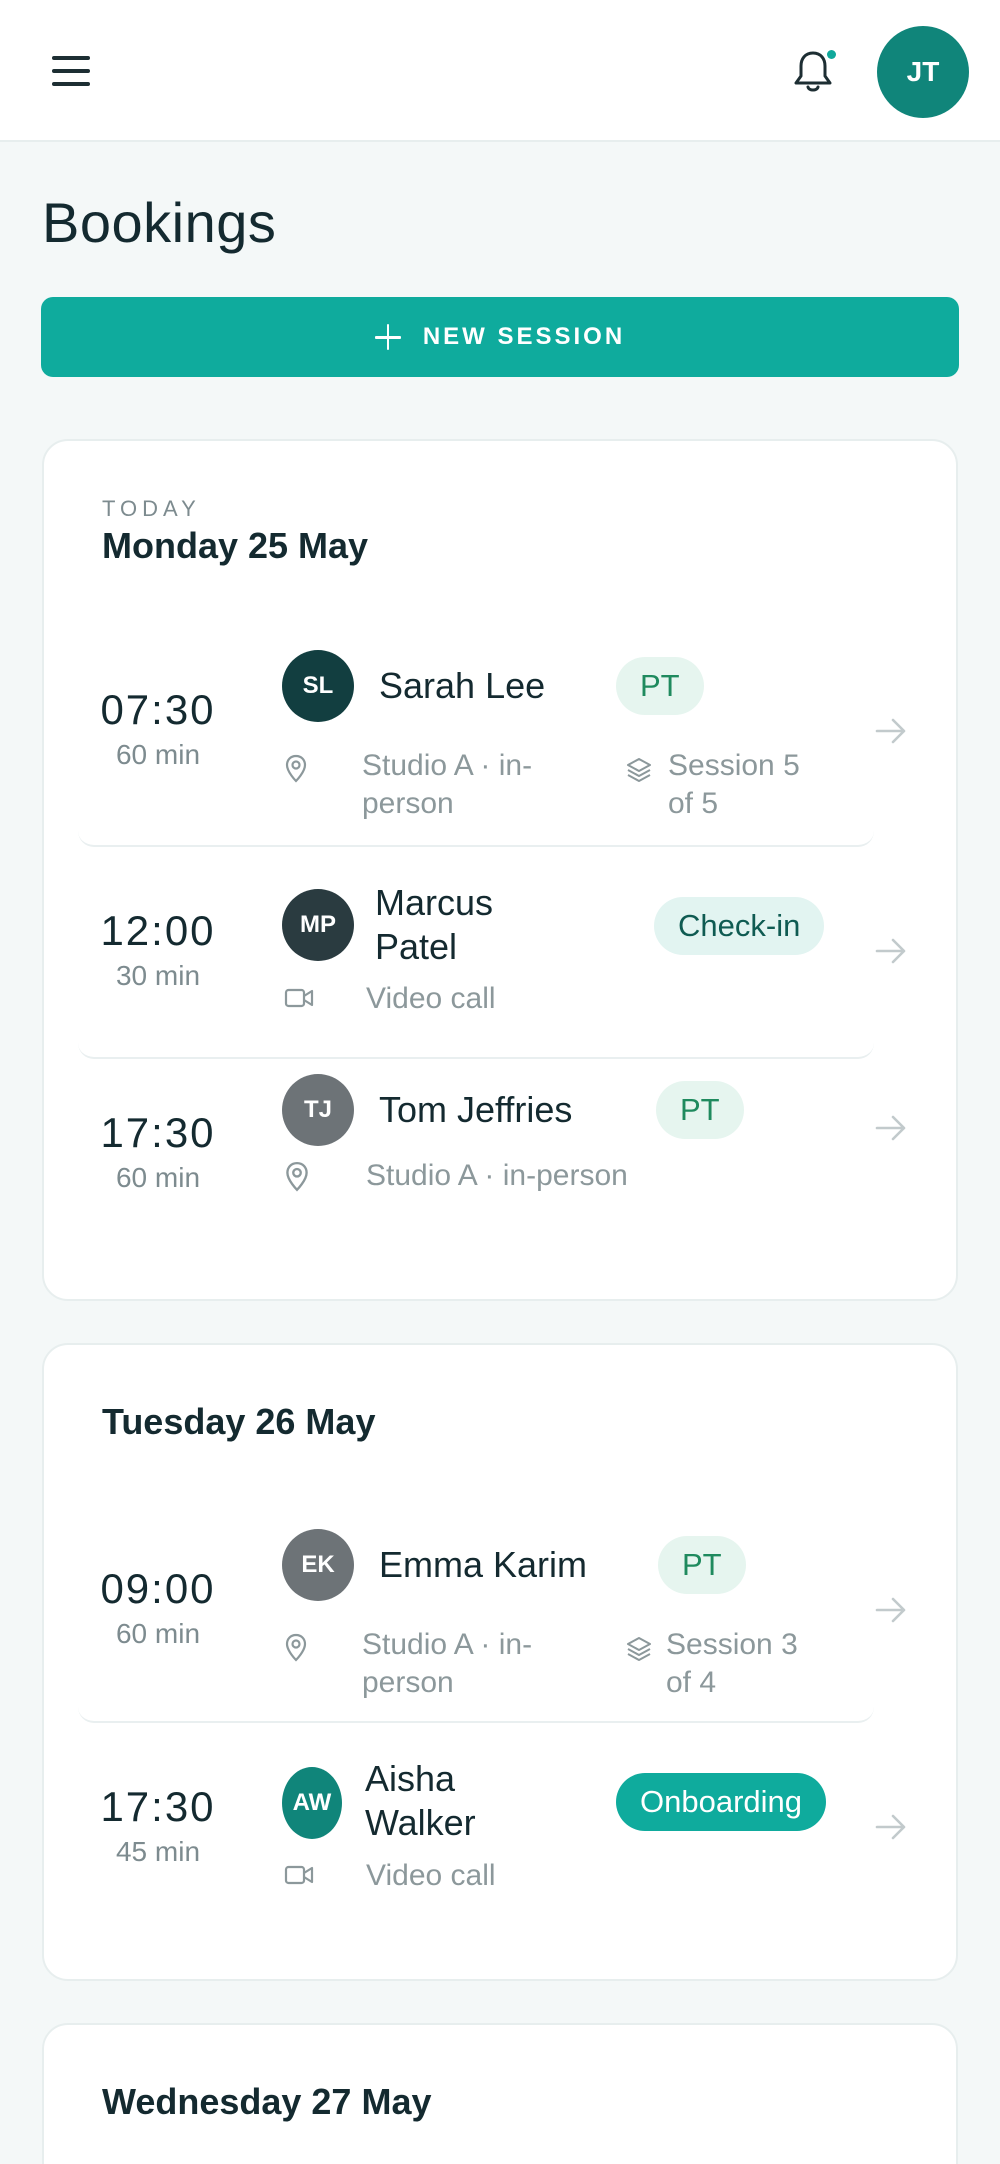 This screenshot has width=1000, height=2164. I want to click on plus-icon, so click(387, 337).